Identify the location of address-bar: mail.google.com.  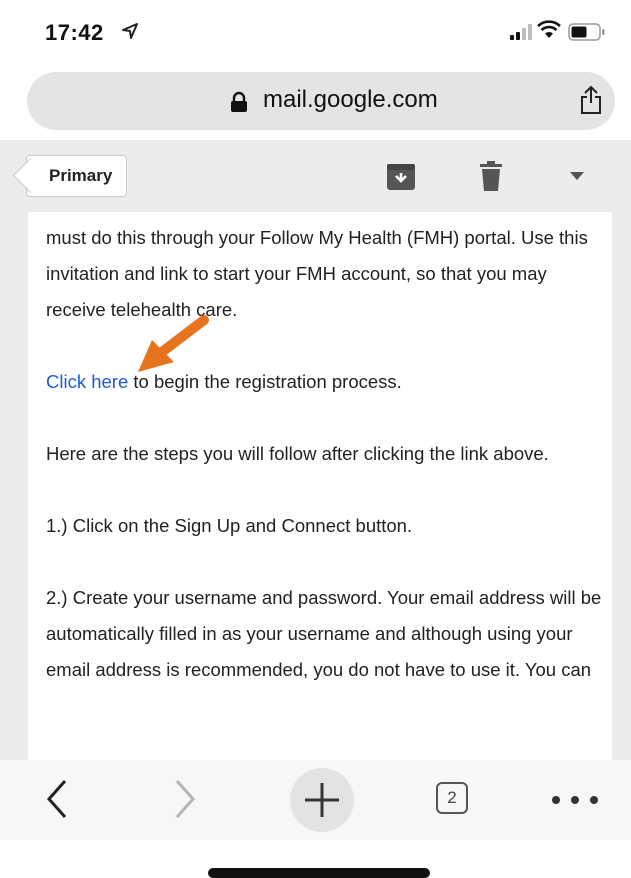
(321, 101).